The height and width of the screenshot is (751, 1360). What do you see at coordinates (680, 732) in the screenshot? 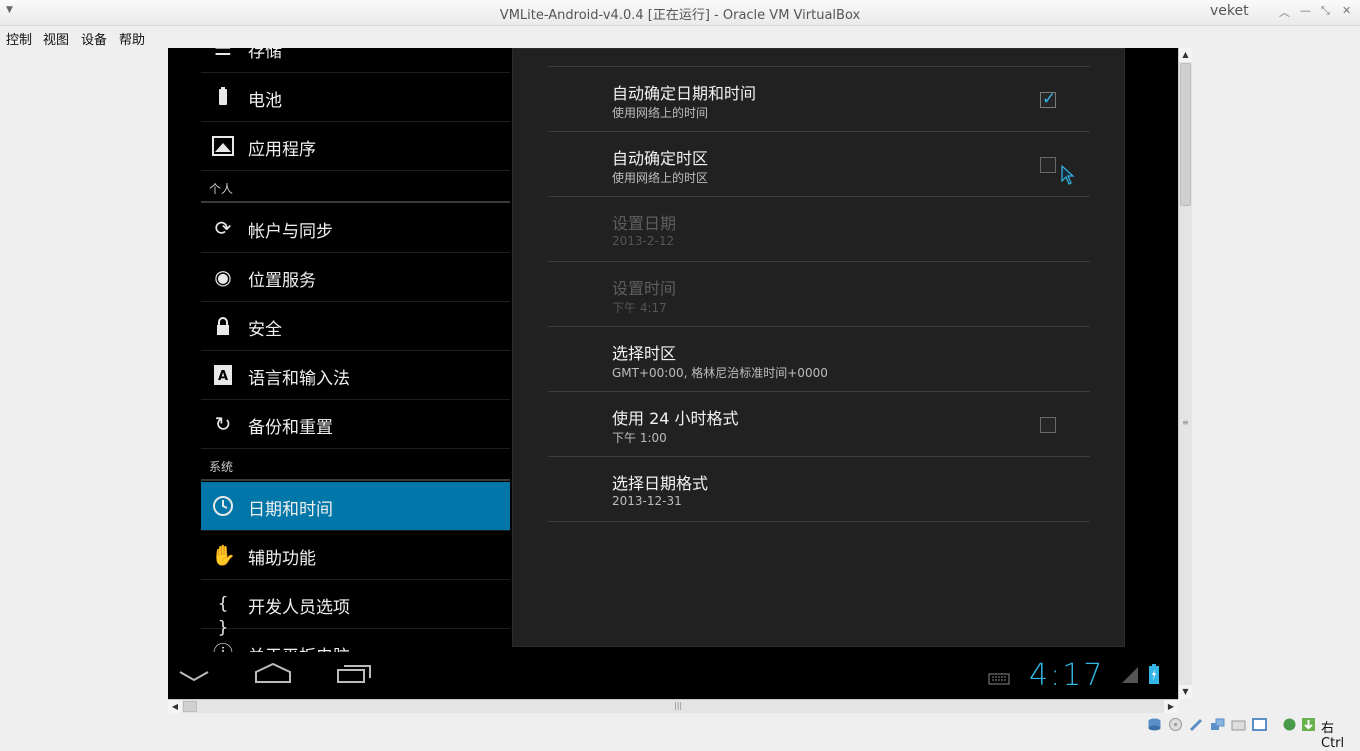
I see `virtualbox-statusbar: 右 Ctrl` at bounding box center [680, 732].